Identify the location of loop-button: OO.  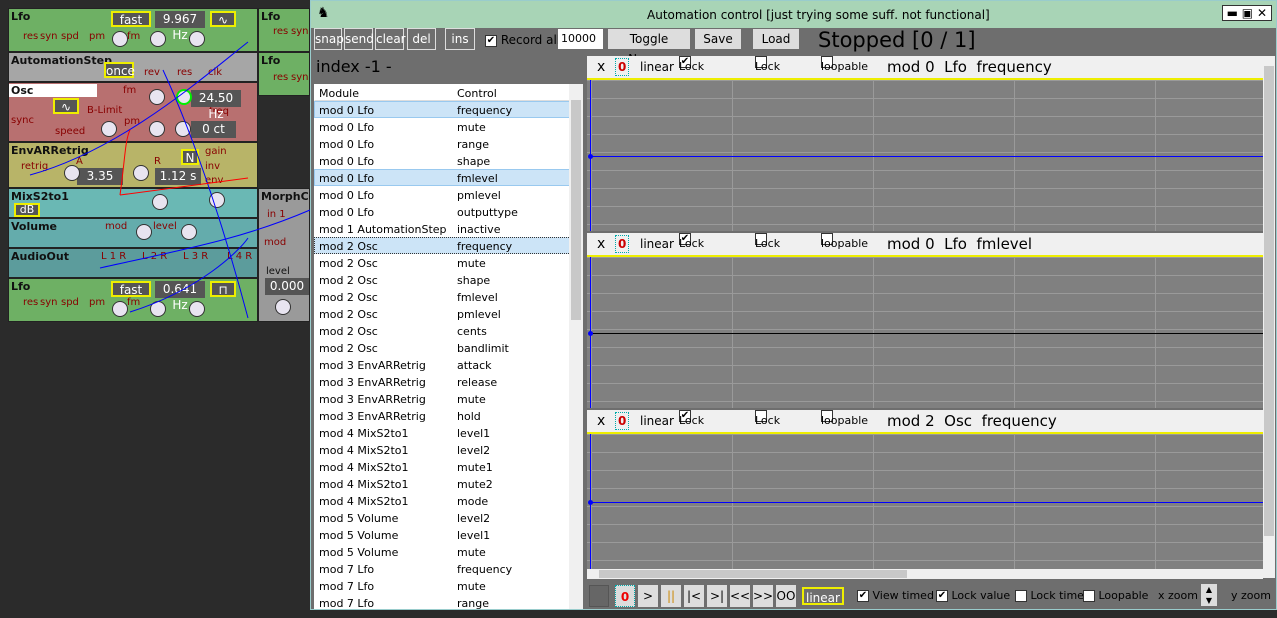
(786, 596).